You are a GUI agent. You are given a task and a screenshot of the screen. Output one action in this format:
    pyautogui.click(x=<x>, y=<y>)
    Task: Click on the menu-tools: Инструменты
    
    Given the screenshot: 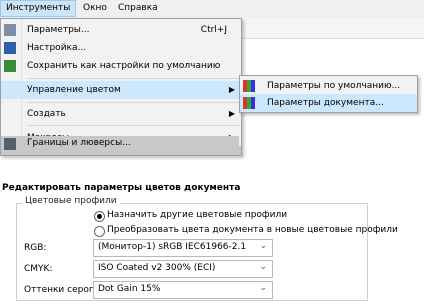 What is the action you would take?
    pyautogui.click(x=38, y=8)
    